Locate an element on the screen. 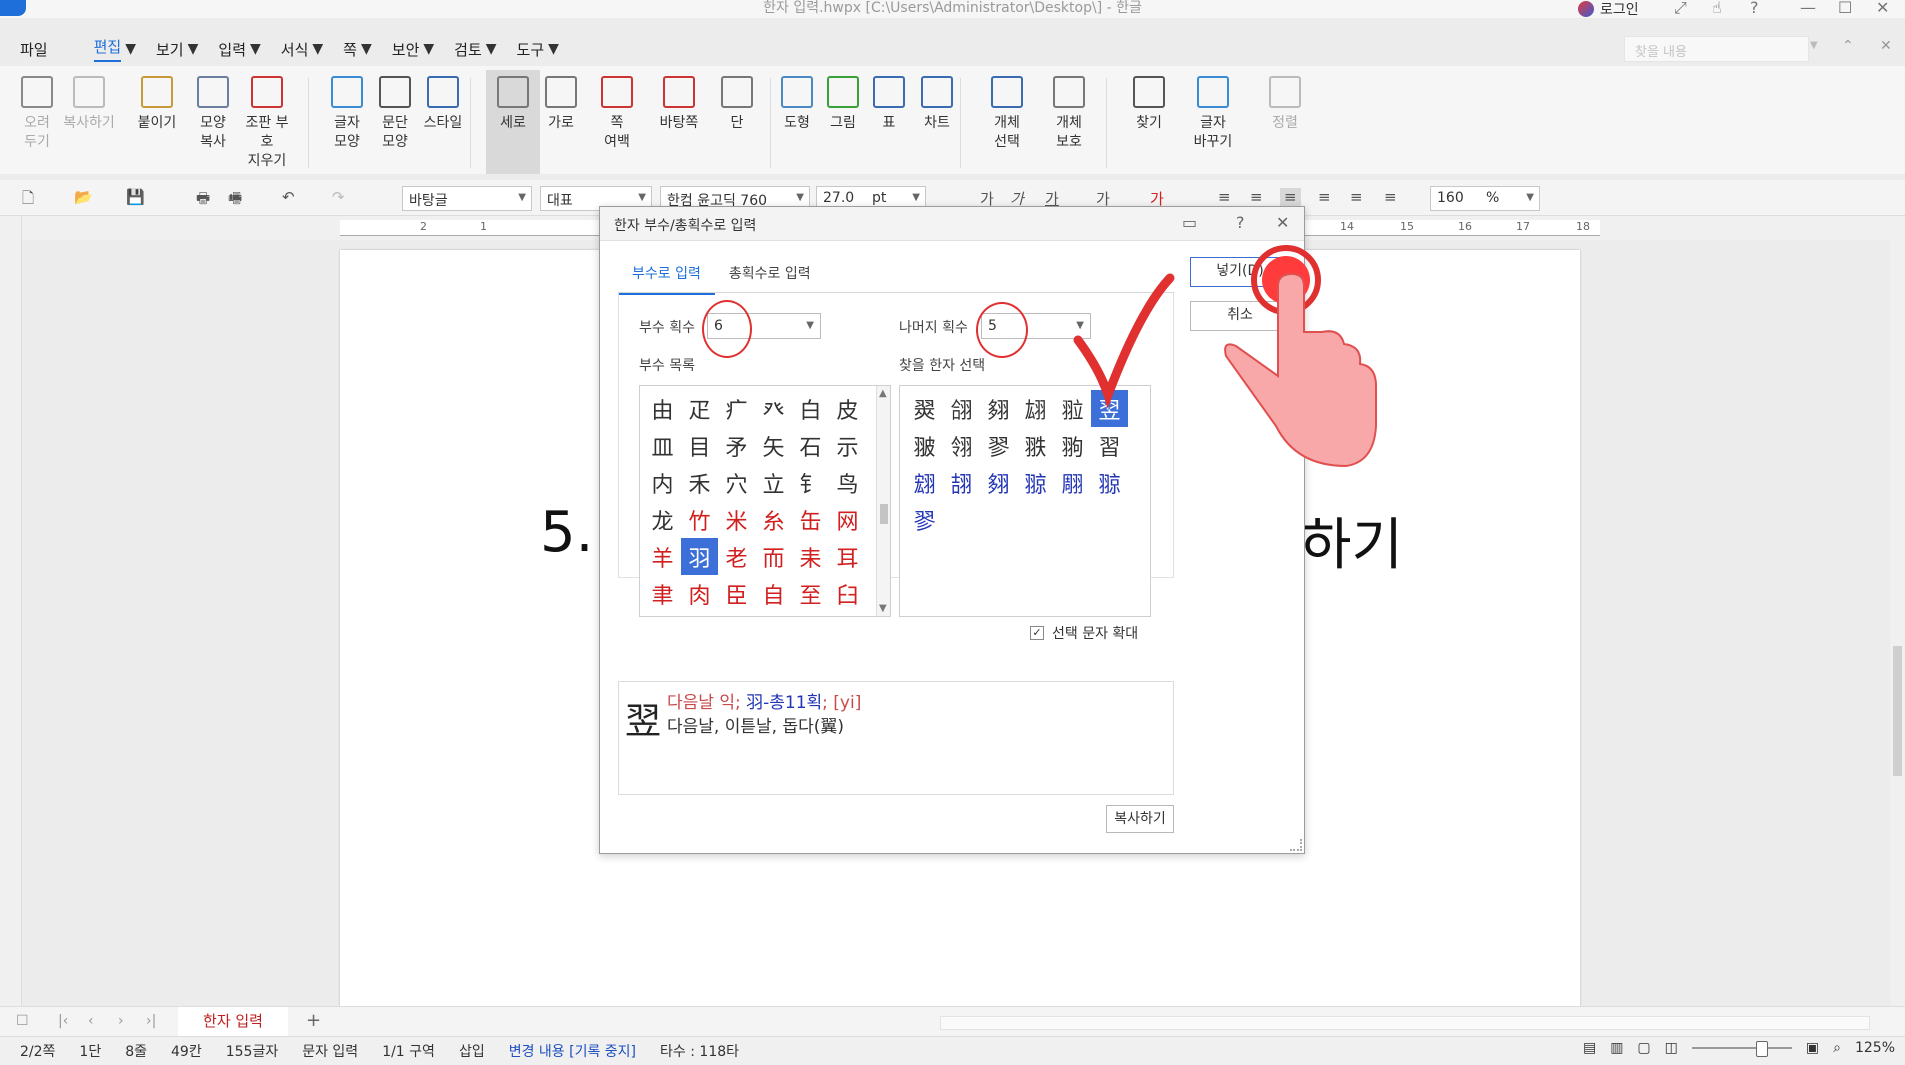 Image resolution: width=1905 pixels, height=1065 pixels. radical-cell: 羊 is located at coordinates (662, 556).